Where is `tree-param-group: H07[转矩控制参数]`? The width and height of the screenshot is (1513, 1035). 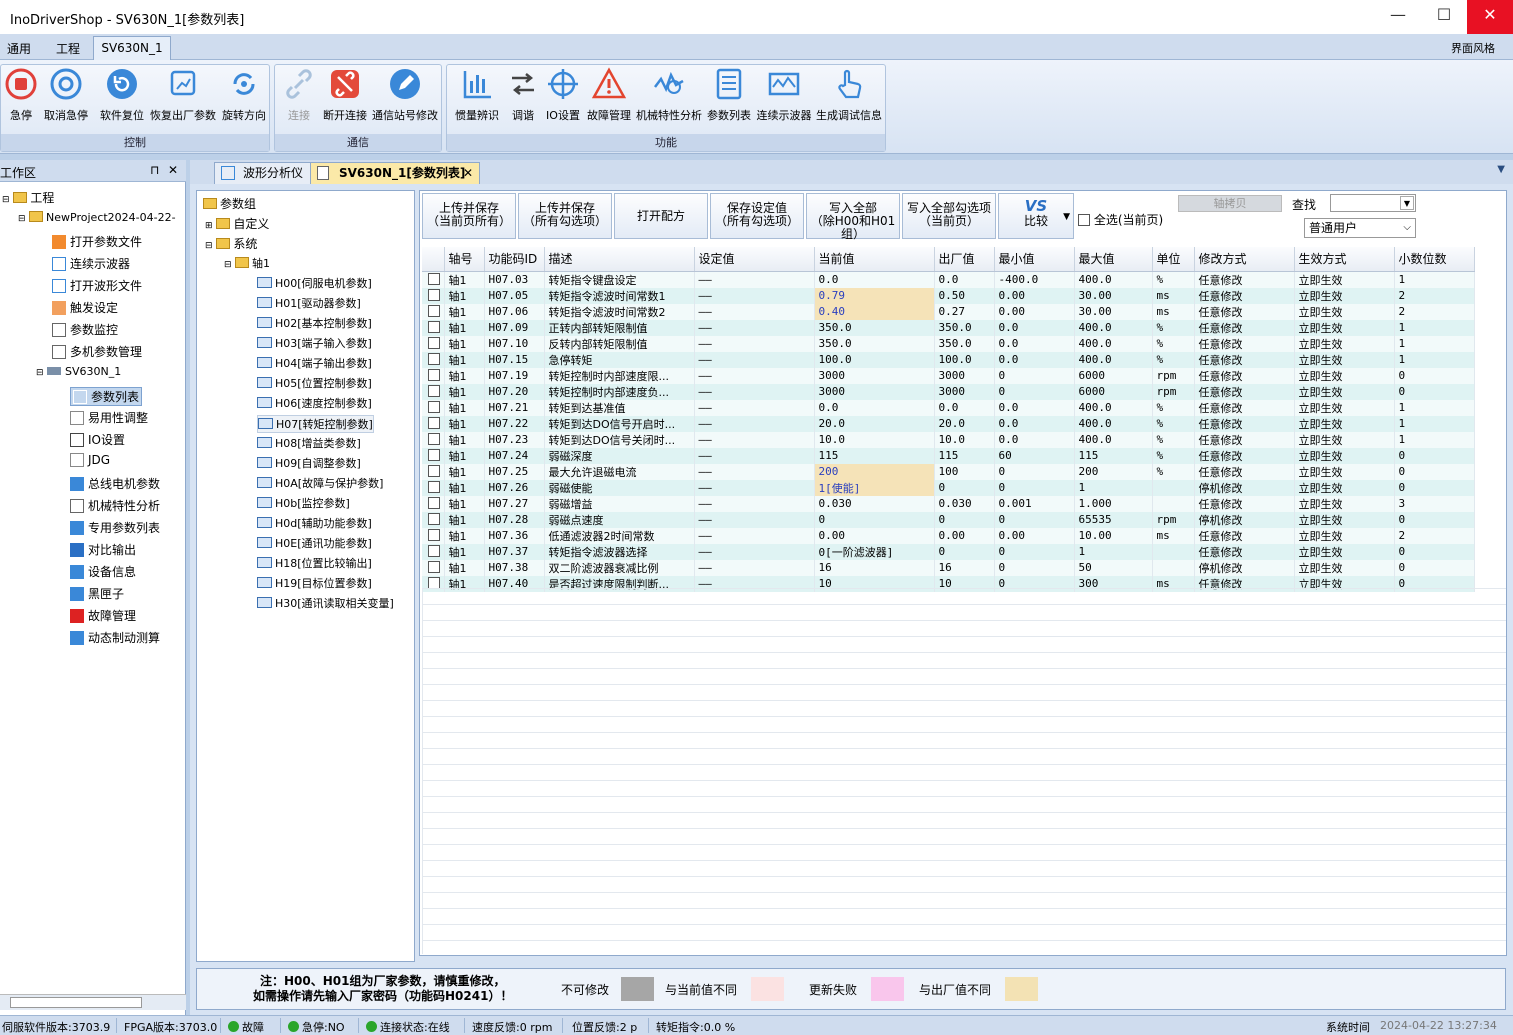
tree-param-group: H07[转矩控制参数] is located at coordinates (315, 424).